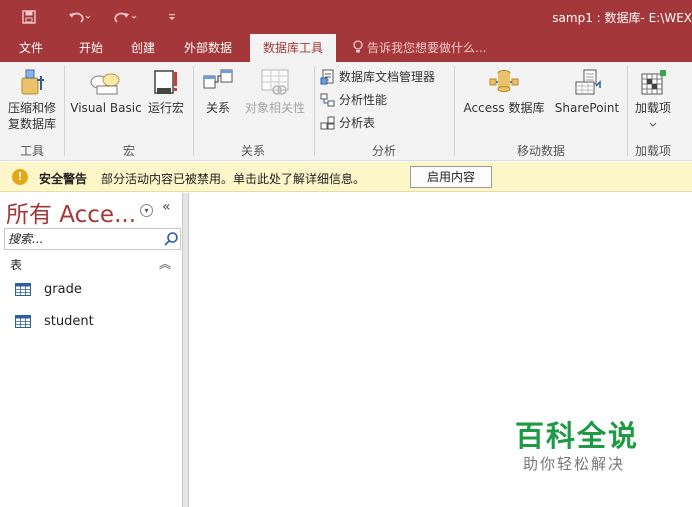  Describe the element at coordinates (31, 48) in the screenshot. I see `tab-file: 文件` at that location.